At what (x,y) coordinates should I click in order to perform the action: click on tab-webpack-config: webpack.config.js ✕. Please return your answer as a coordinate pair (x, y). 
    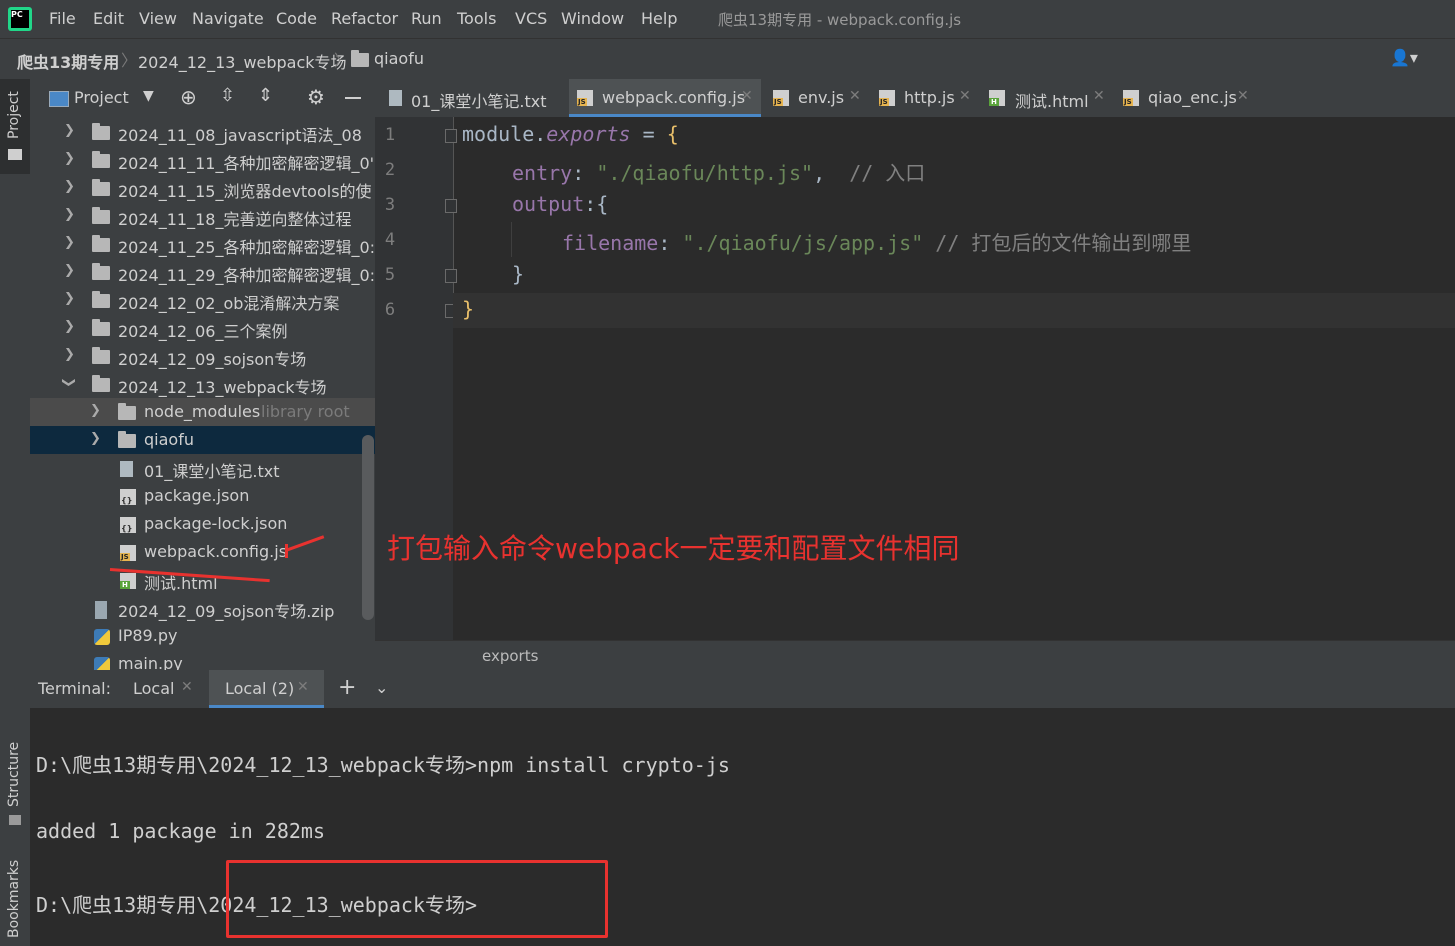
    Looking at the image, I should click on (665, 98).